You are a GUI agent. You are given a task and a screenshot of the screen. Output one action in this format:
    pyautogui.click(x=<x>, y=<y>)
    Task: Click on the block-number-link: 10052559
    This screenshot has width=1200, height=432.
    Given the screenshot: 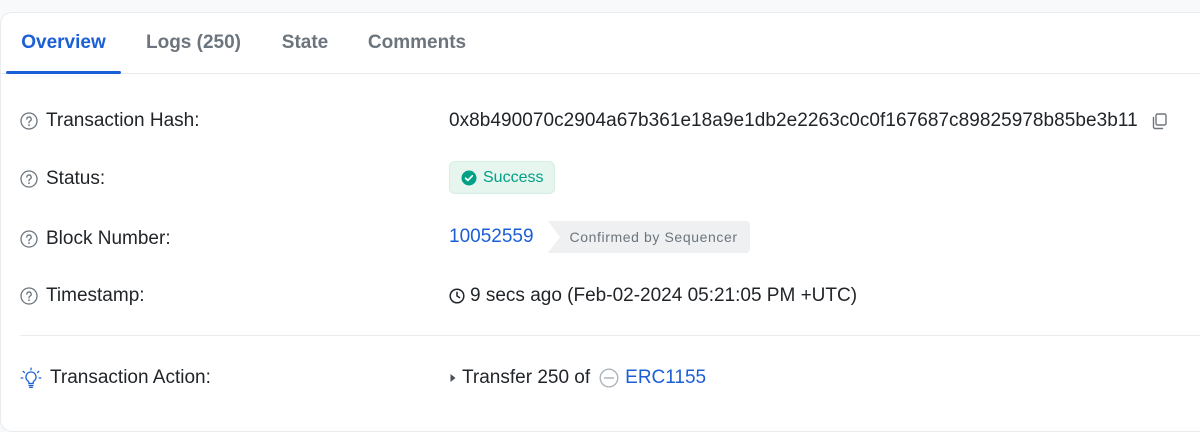 What is the action you would take?
    pyautogui.click(x=491, y=237)
    